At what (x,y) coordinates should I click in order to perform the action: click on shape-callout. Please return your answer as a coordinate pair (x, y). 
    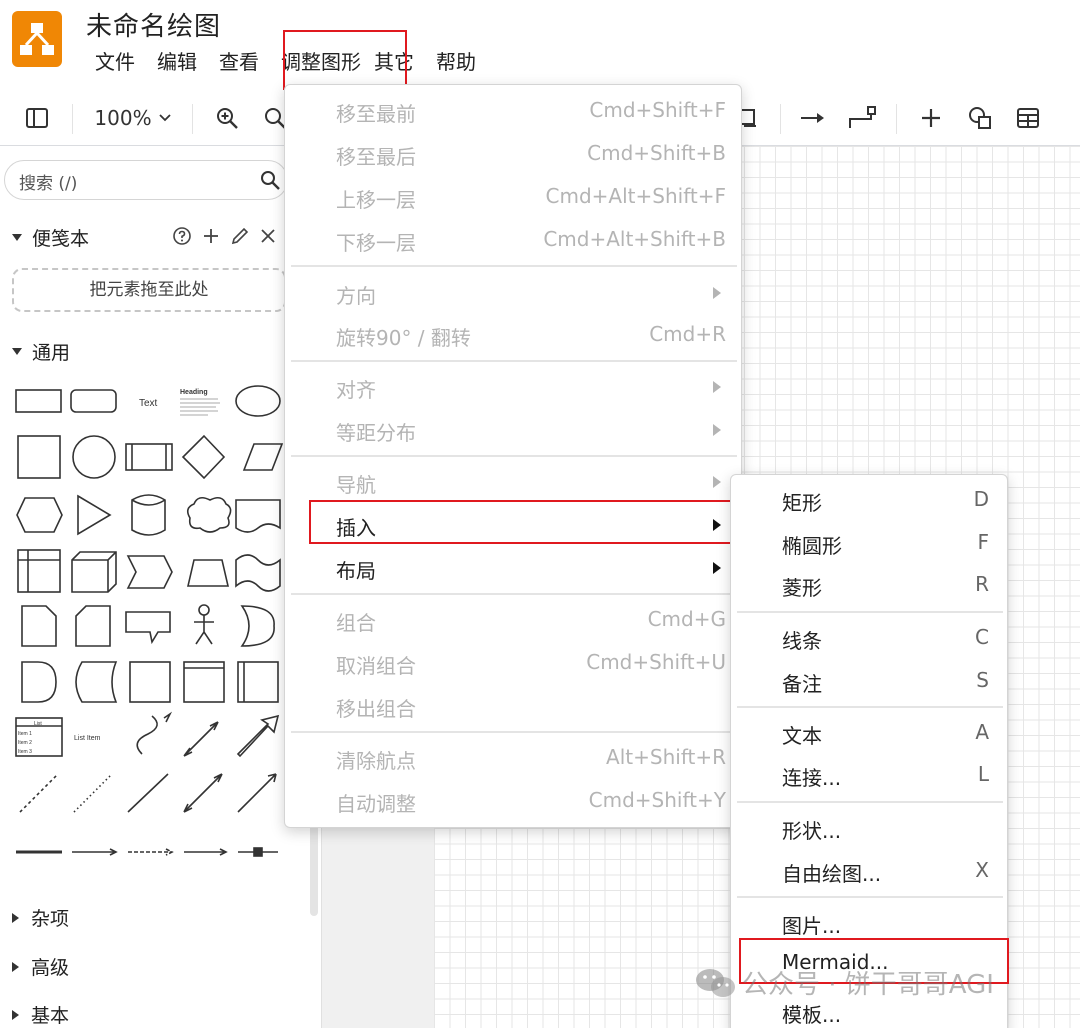
    Looking at the image, I should click on (148, 628).